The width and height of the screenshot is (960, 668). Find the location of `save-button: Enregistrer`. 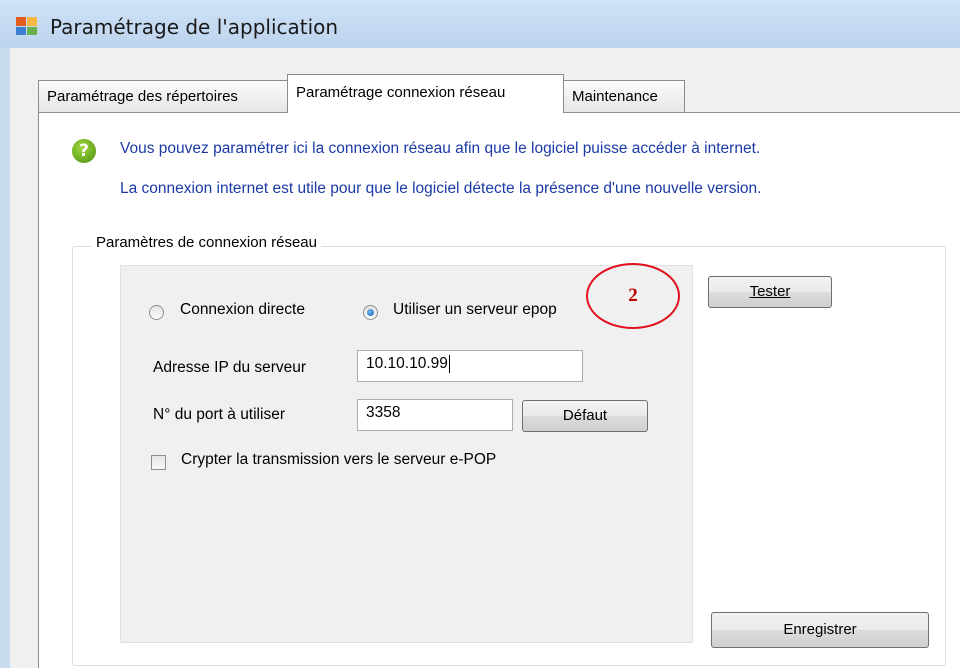

save-button: Enregistrer is located at coordinates (820, 630).